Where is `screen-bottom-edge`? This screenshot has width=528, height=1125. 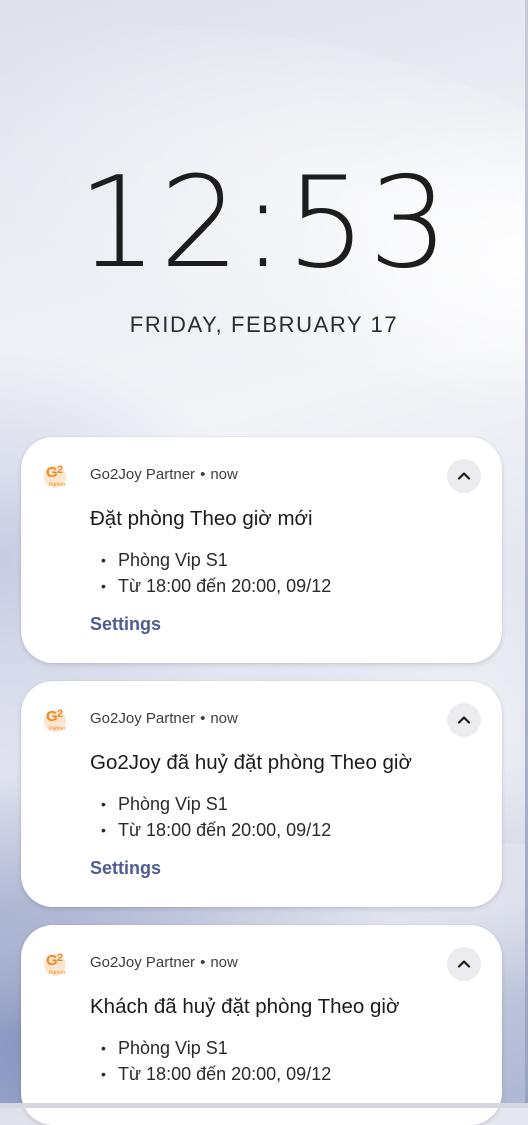
screen-bottom-edge is located at coordinates (264, 1105).